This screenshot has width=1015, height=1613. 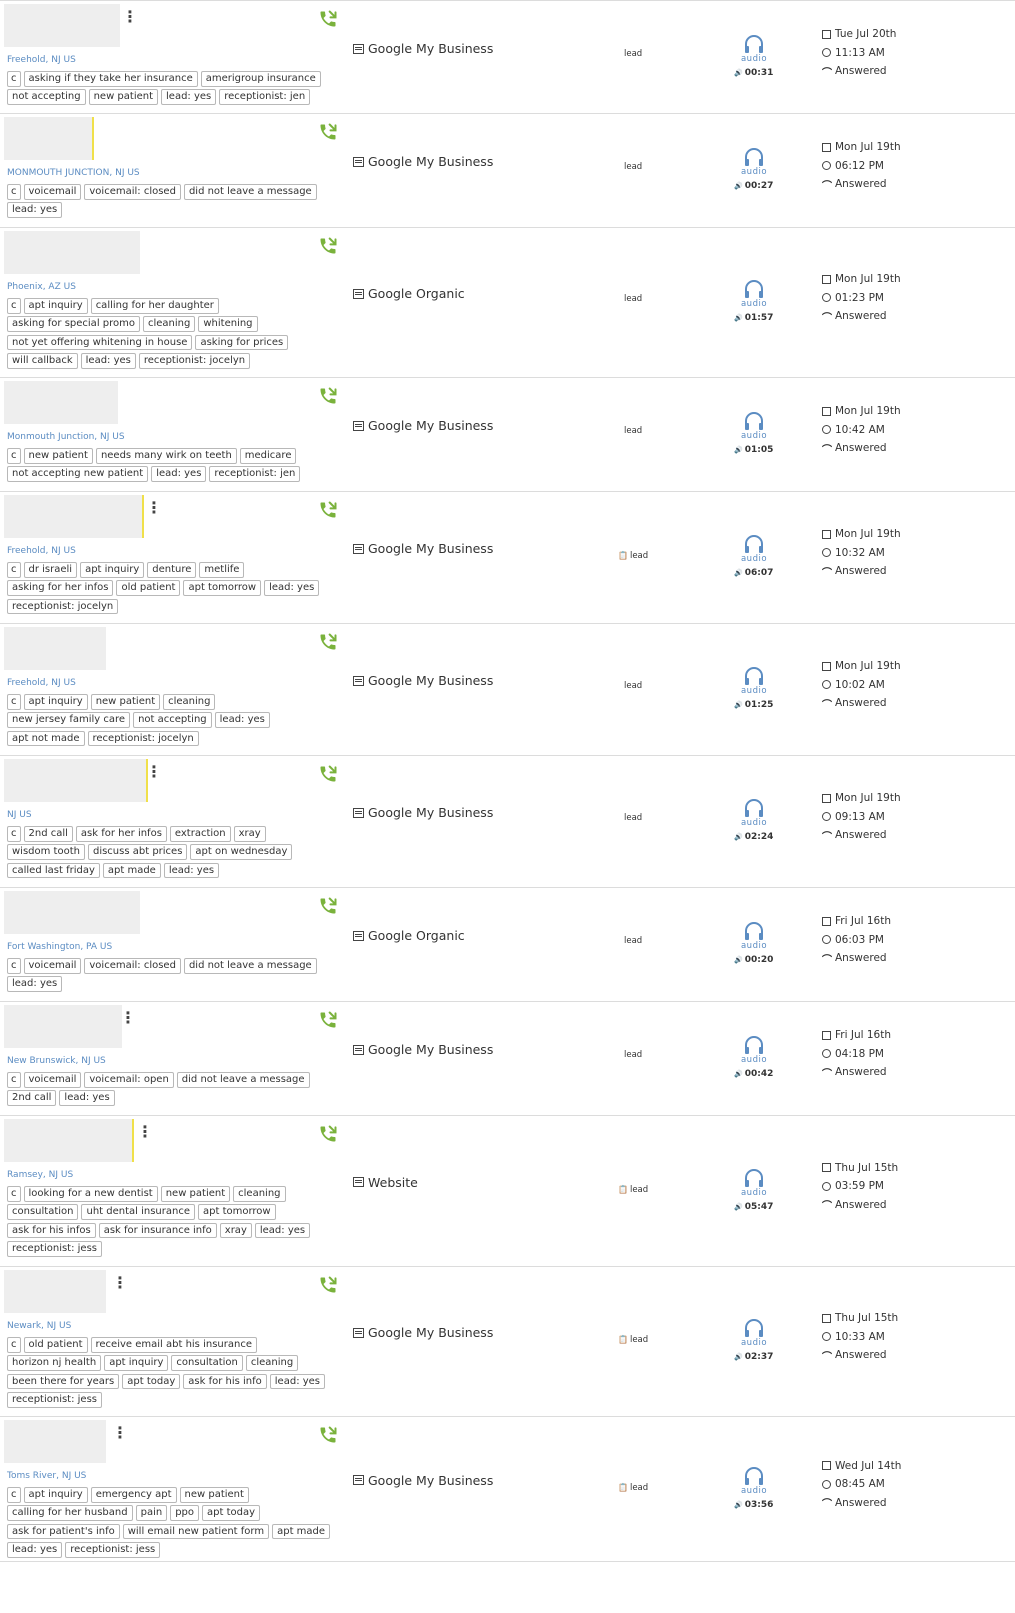 What do you see at coordinates (121, 834) in the screenshot?
I see `call-tag: ask for her infos` at bounding box center [121, 834].